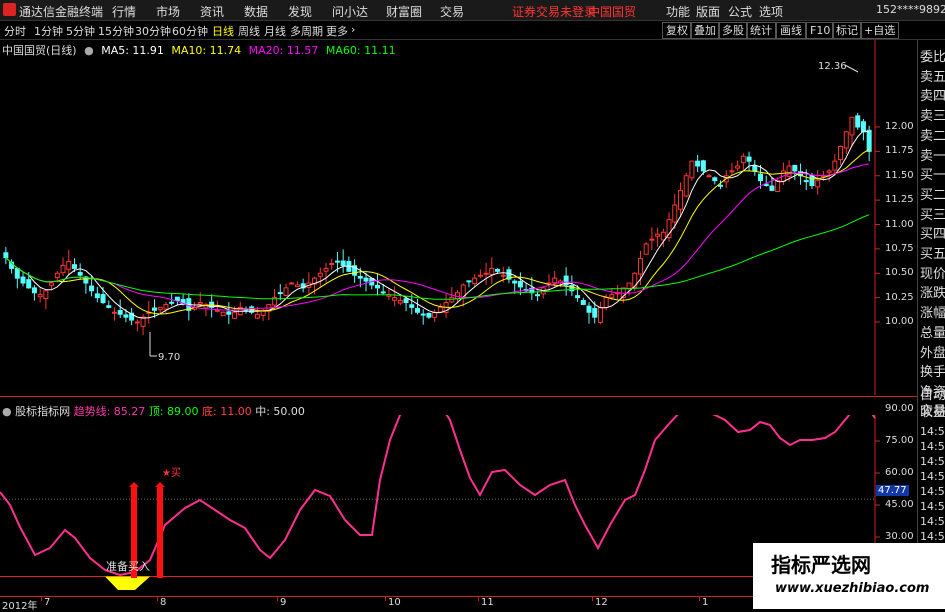 This screenshot has width=945, height=612. Describe the element at coordinates (190, 31) in the screenshot. I see `period-tab-60m: 60分钟` at that location.